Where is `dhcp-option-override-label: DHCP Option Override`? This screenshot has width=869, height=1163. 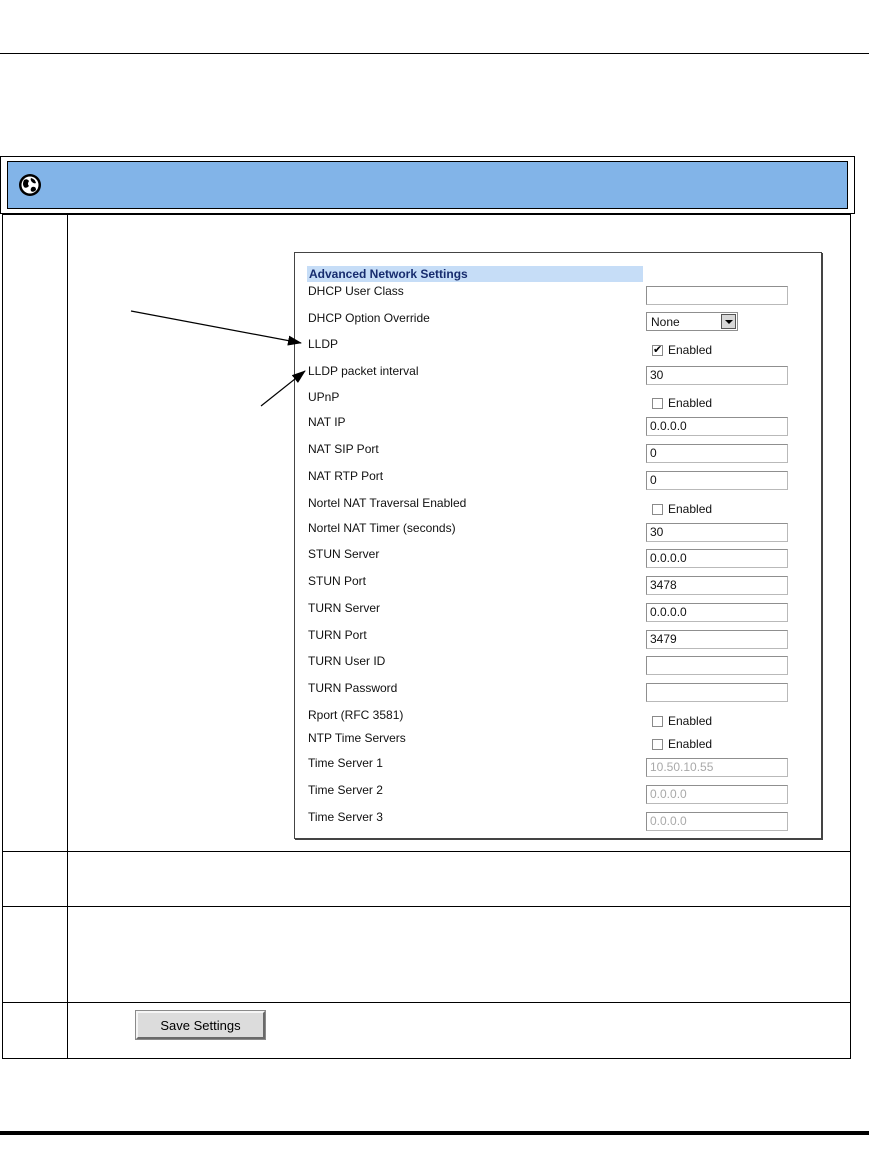
dhcp-option-override-label: DHCP Option Override is located at coordinates (369, 318).